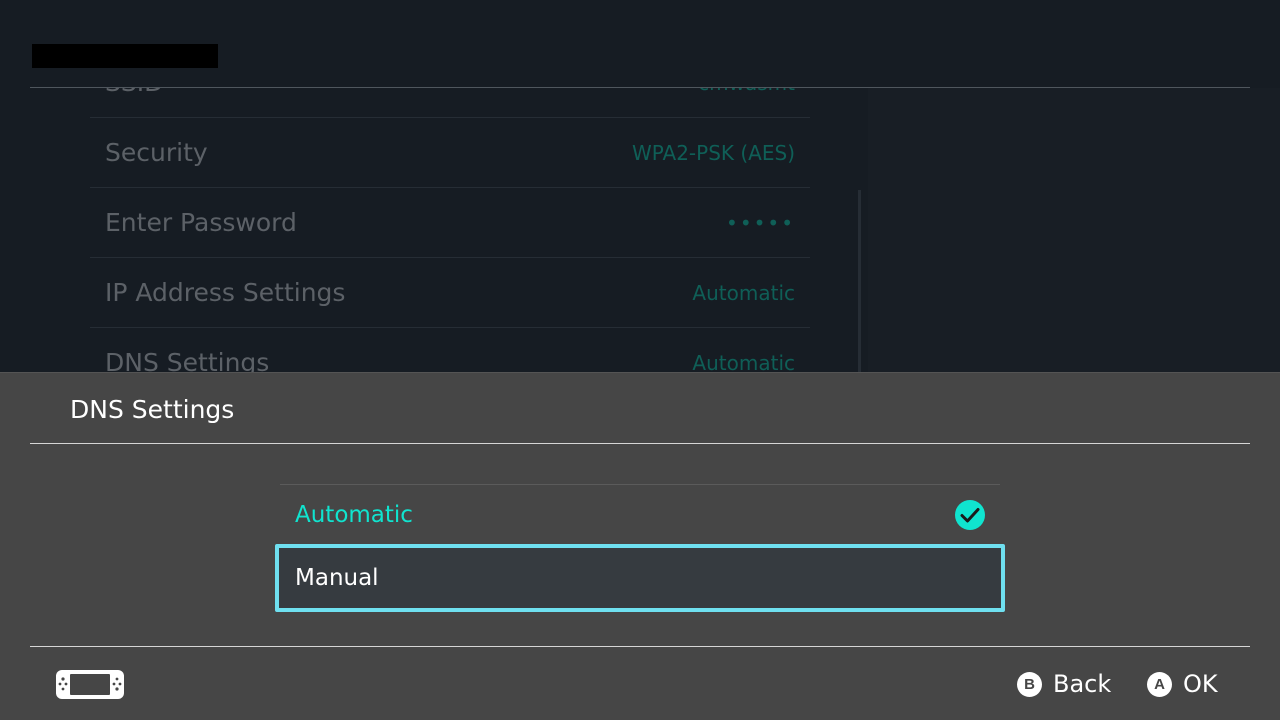 This screenshot has width=1280, height=720. Describe the element at coordinates (1200, 684) in the screenshot. I see `ok-label: OK` at that location.